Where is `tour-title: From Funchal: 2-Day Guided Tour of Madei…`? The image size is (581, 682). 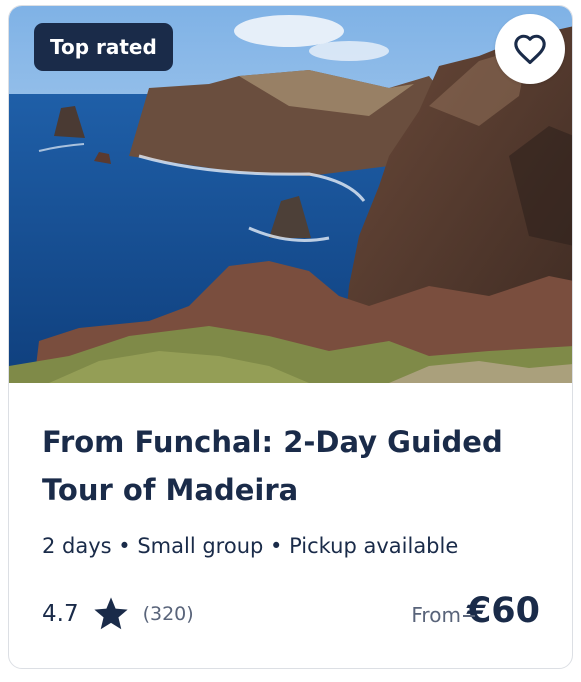
tour-title: From Funchal: 2-Day Guided Tour of Madei… is located at coordinates (292, 466).